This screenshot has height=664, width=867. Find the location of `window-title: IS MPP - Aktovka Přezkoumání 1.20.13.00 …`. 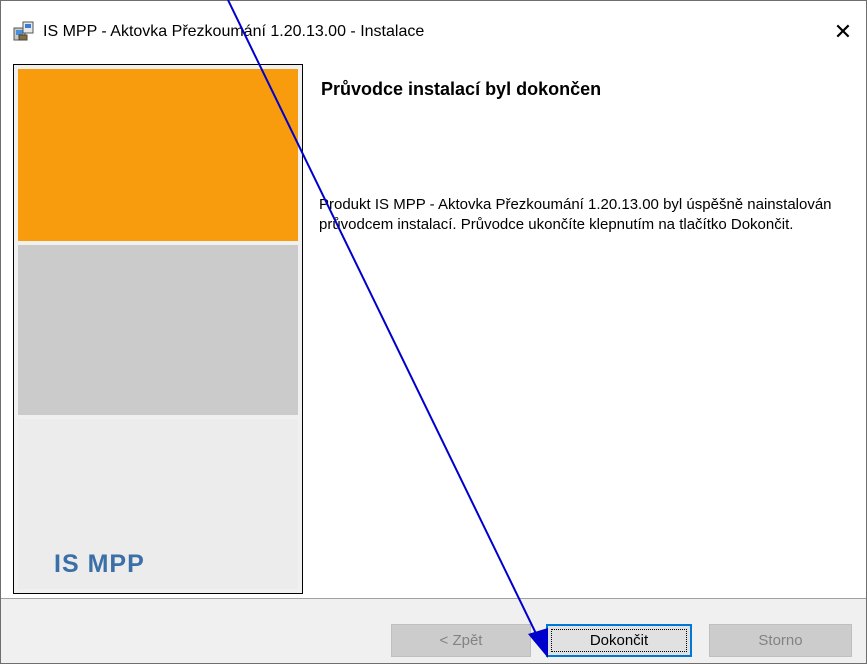

window-title: IS MPP - Aktovka Přezkoumání 1.20.13.00 … is located at coordinates (234, 31).